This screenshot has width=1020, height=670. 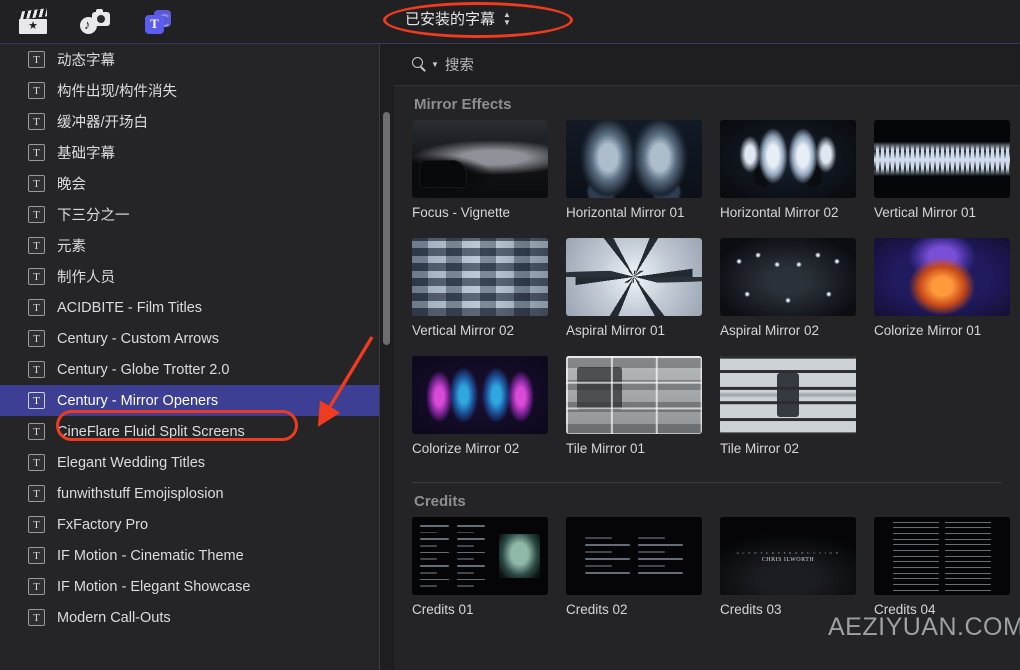 I want to click on sidebar-item-label: 构件出现/构件消失, so click(x=117, y=92).